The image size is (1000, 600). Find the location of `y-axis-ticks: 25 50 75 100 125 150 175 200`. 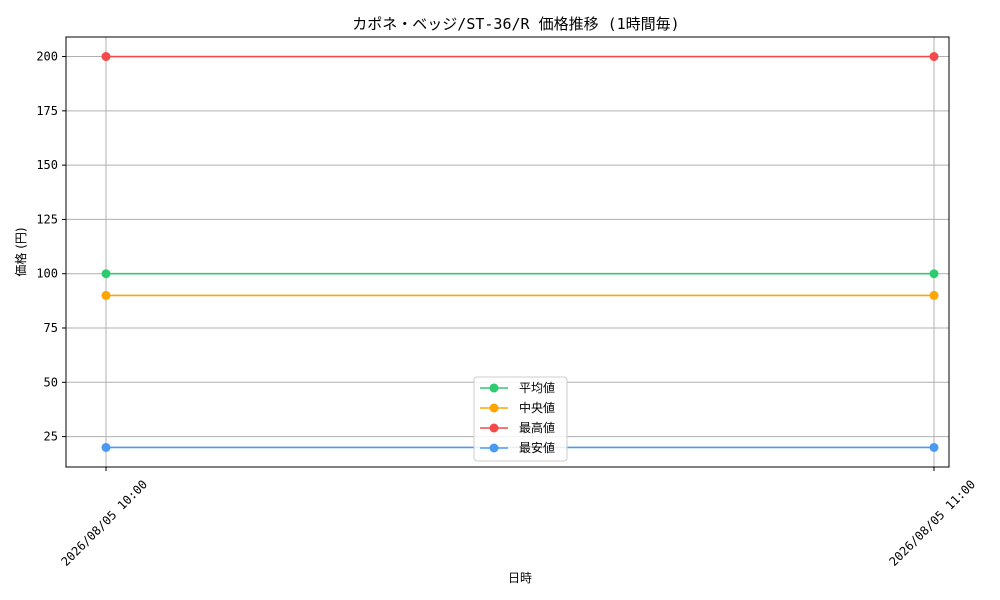

y-axis-ticks: 25 50 75 100 125 150 175 200 is located at coordinates (51, 247).